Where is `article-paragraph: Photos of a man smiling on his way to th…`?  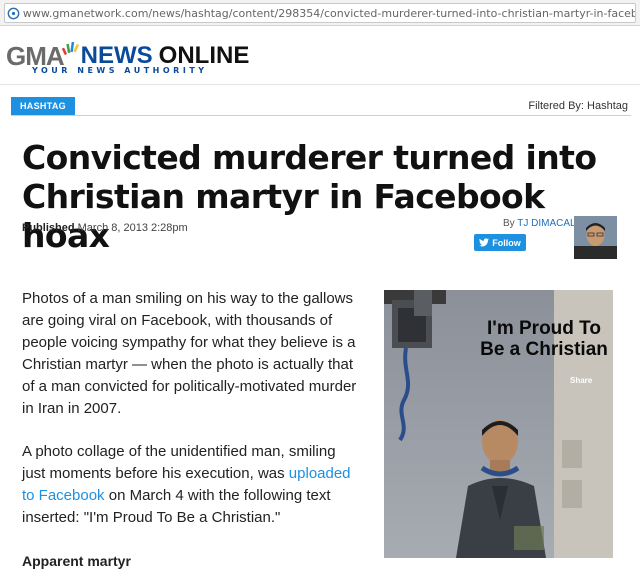 article-paragraph: Photos of a man smiling on his way to th… is located at coordinates (189, 353).